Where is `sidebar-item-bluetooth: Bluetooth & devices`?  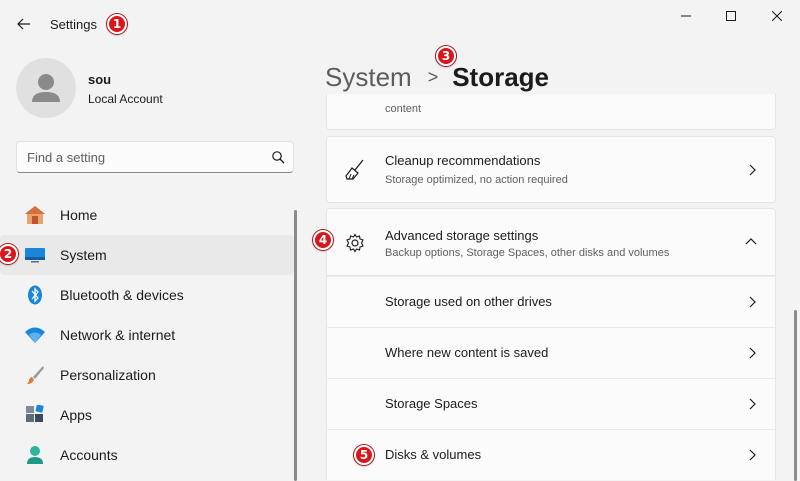 sidebar-item-bluetooth: Bluetooth & devices is located at coordinates (147, 295).